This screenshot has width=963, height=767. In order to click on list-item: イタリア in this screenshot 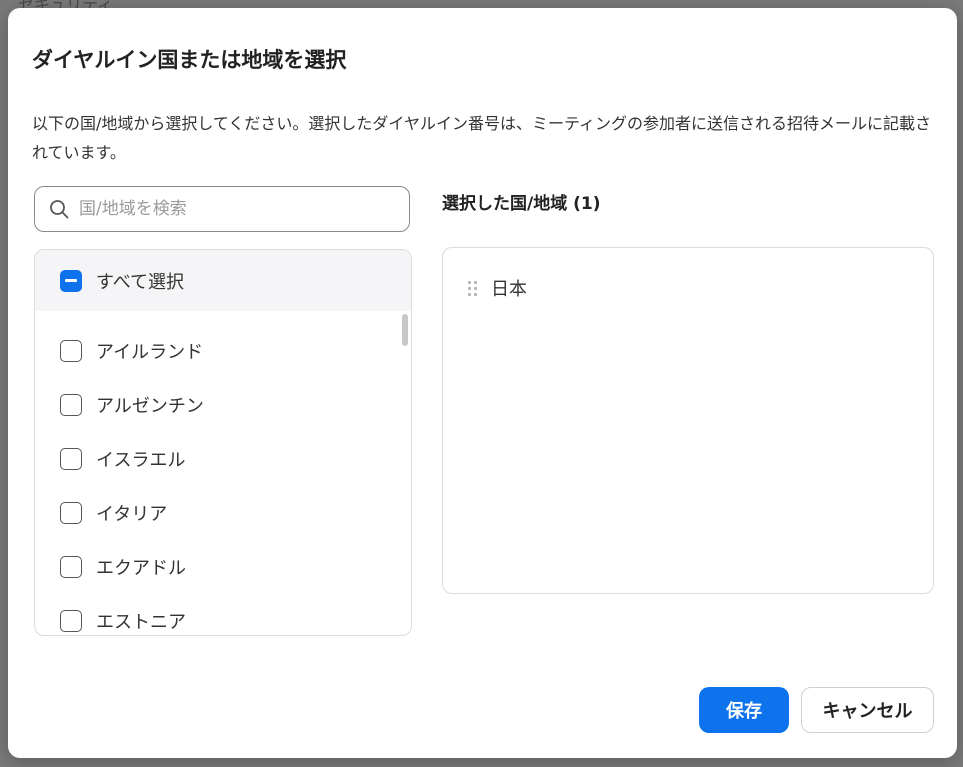, I will do `click(223, 513)`.